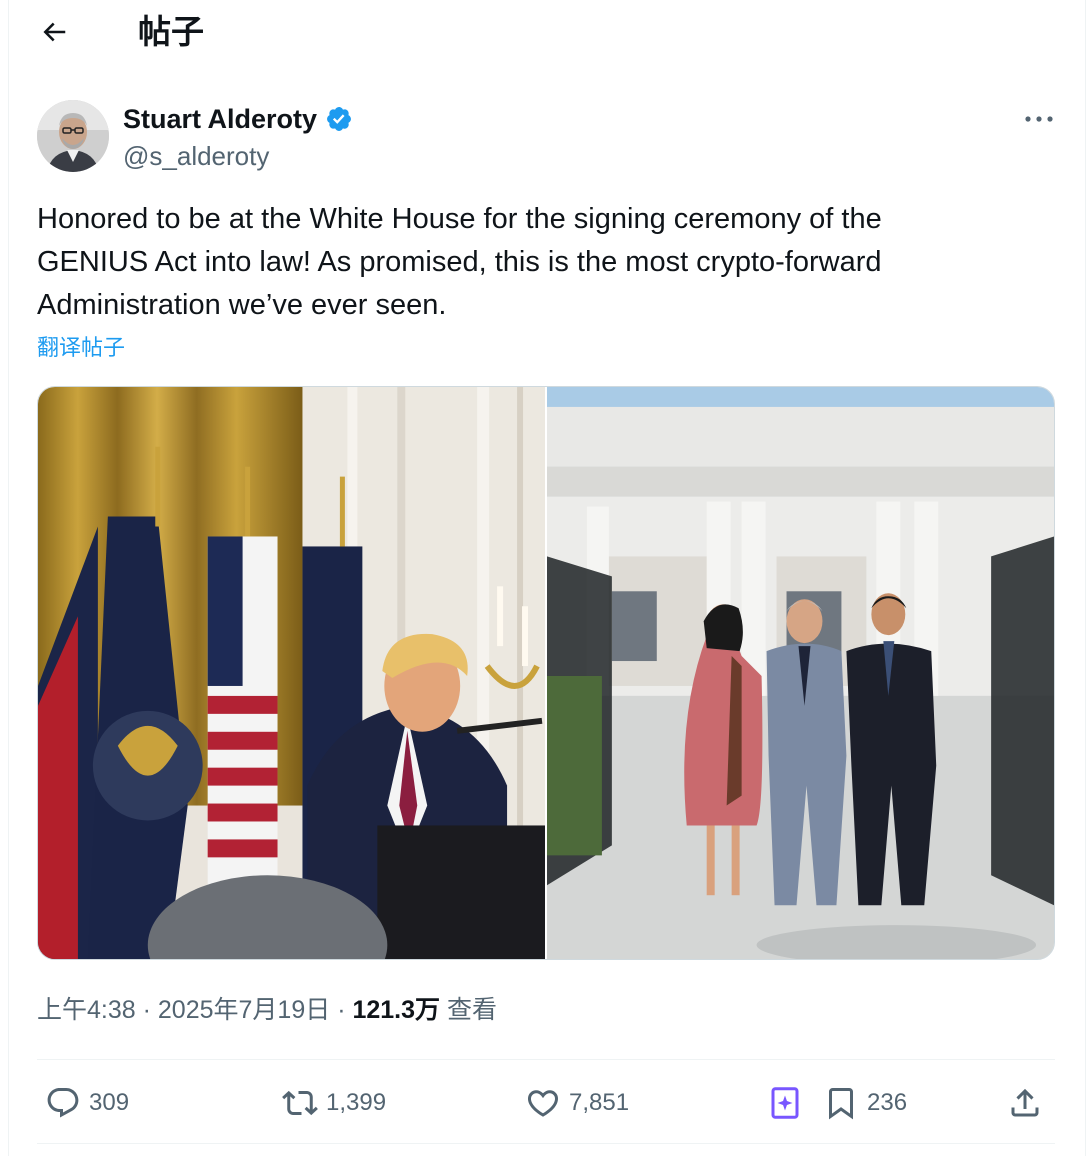  What do you see at coordinates (63, 1103) in the screenshot?
I see `reply-icon` at bounding box center [63, 1103].